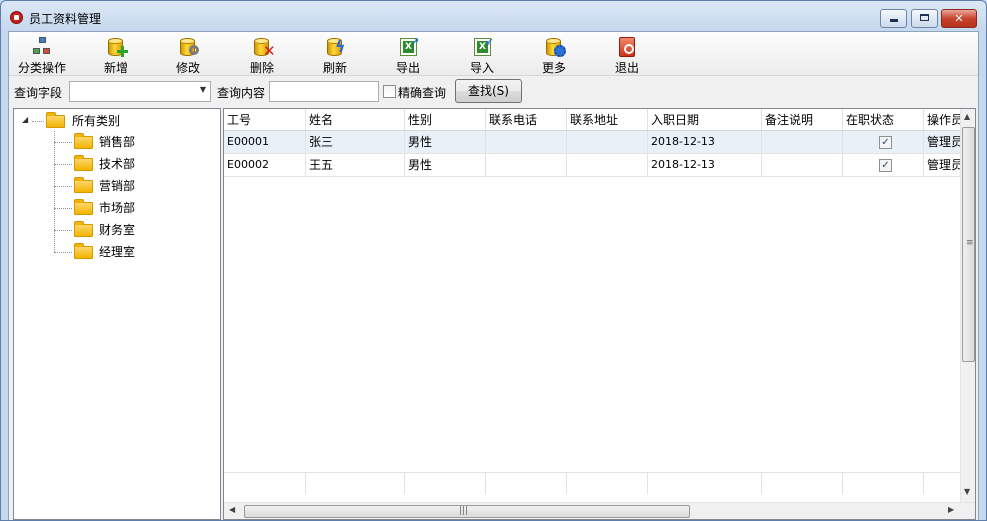 The image size is (987, 521). Describe the element at coordinates (526, 119) in the screenshot. I see `column-header-phone: 联系电话` at that location.